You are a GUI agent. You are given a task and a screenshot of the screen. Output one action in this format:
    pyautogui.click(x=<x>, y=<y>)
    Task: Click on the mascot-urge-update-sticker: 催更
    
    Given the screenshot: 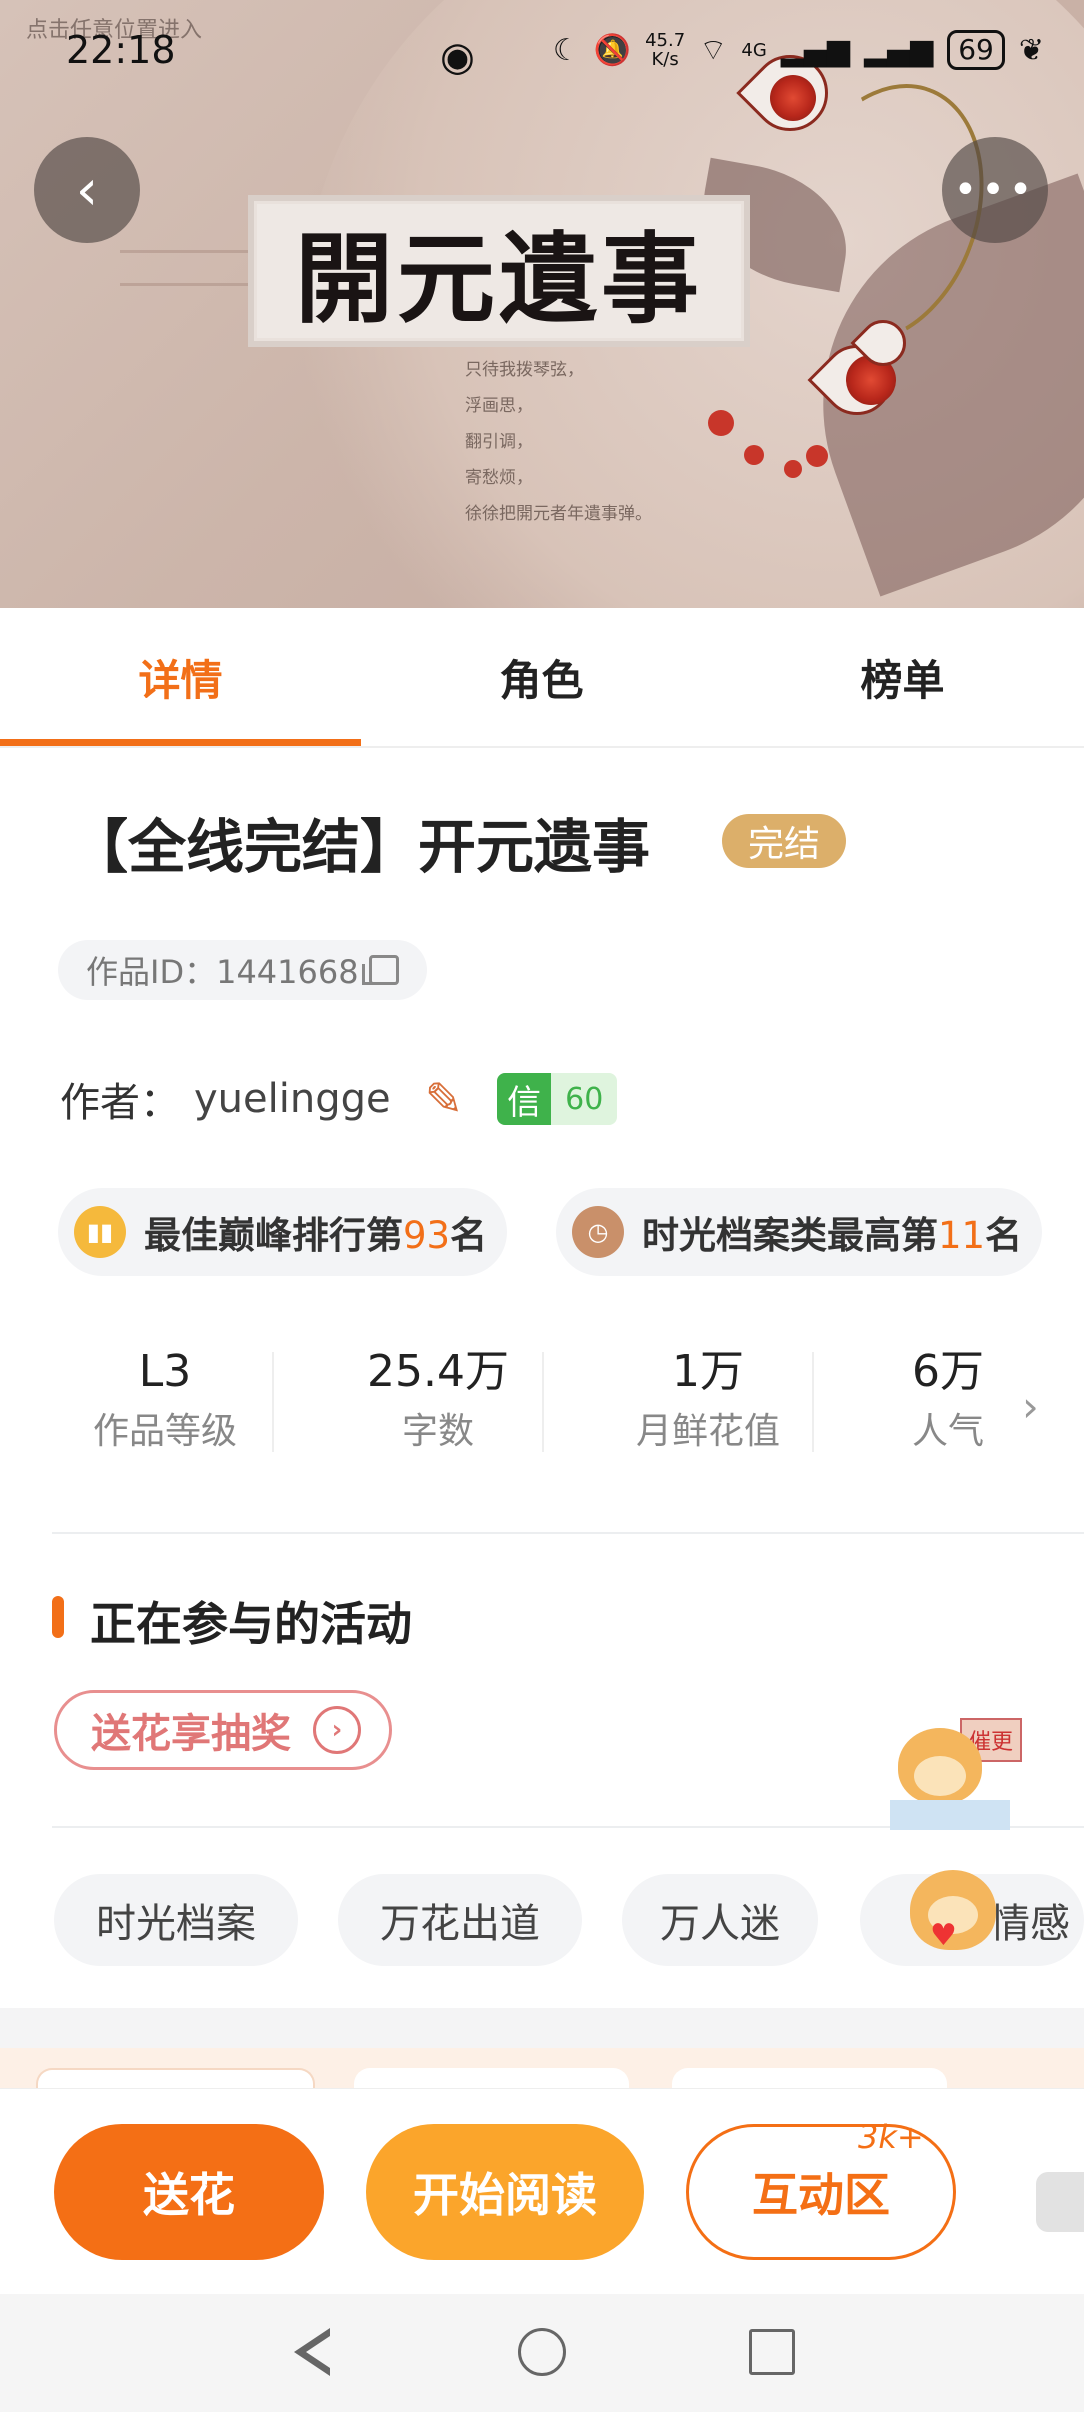 What is the action you would take?
    pyautogui.click(x=955, y=1765)
    